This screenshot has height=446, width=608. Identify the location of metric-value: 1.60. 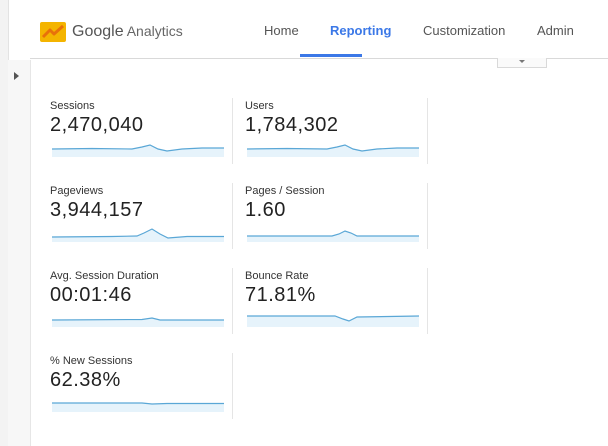
(265, 210).